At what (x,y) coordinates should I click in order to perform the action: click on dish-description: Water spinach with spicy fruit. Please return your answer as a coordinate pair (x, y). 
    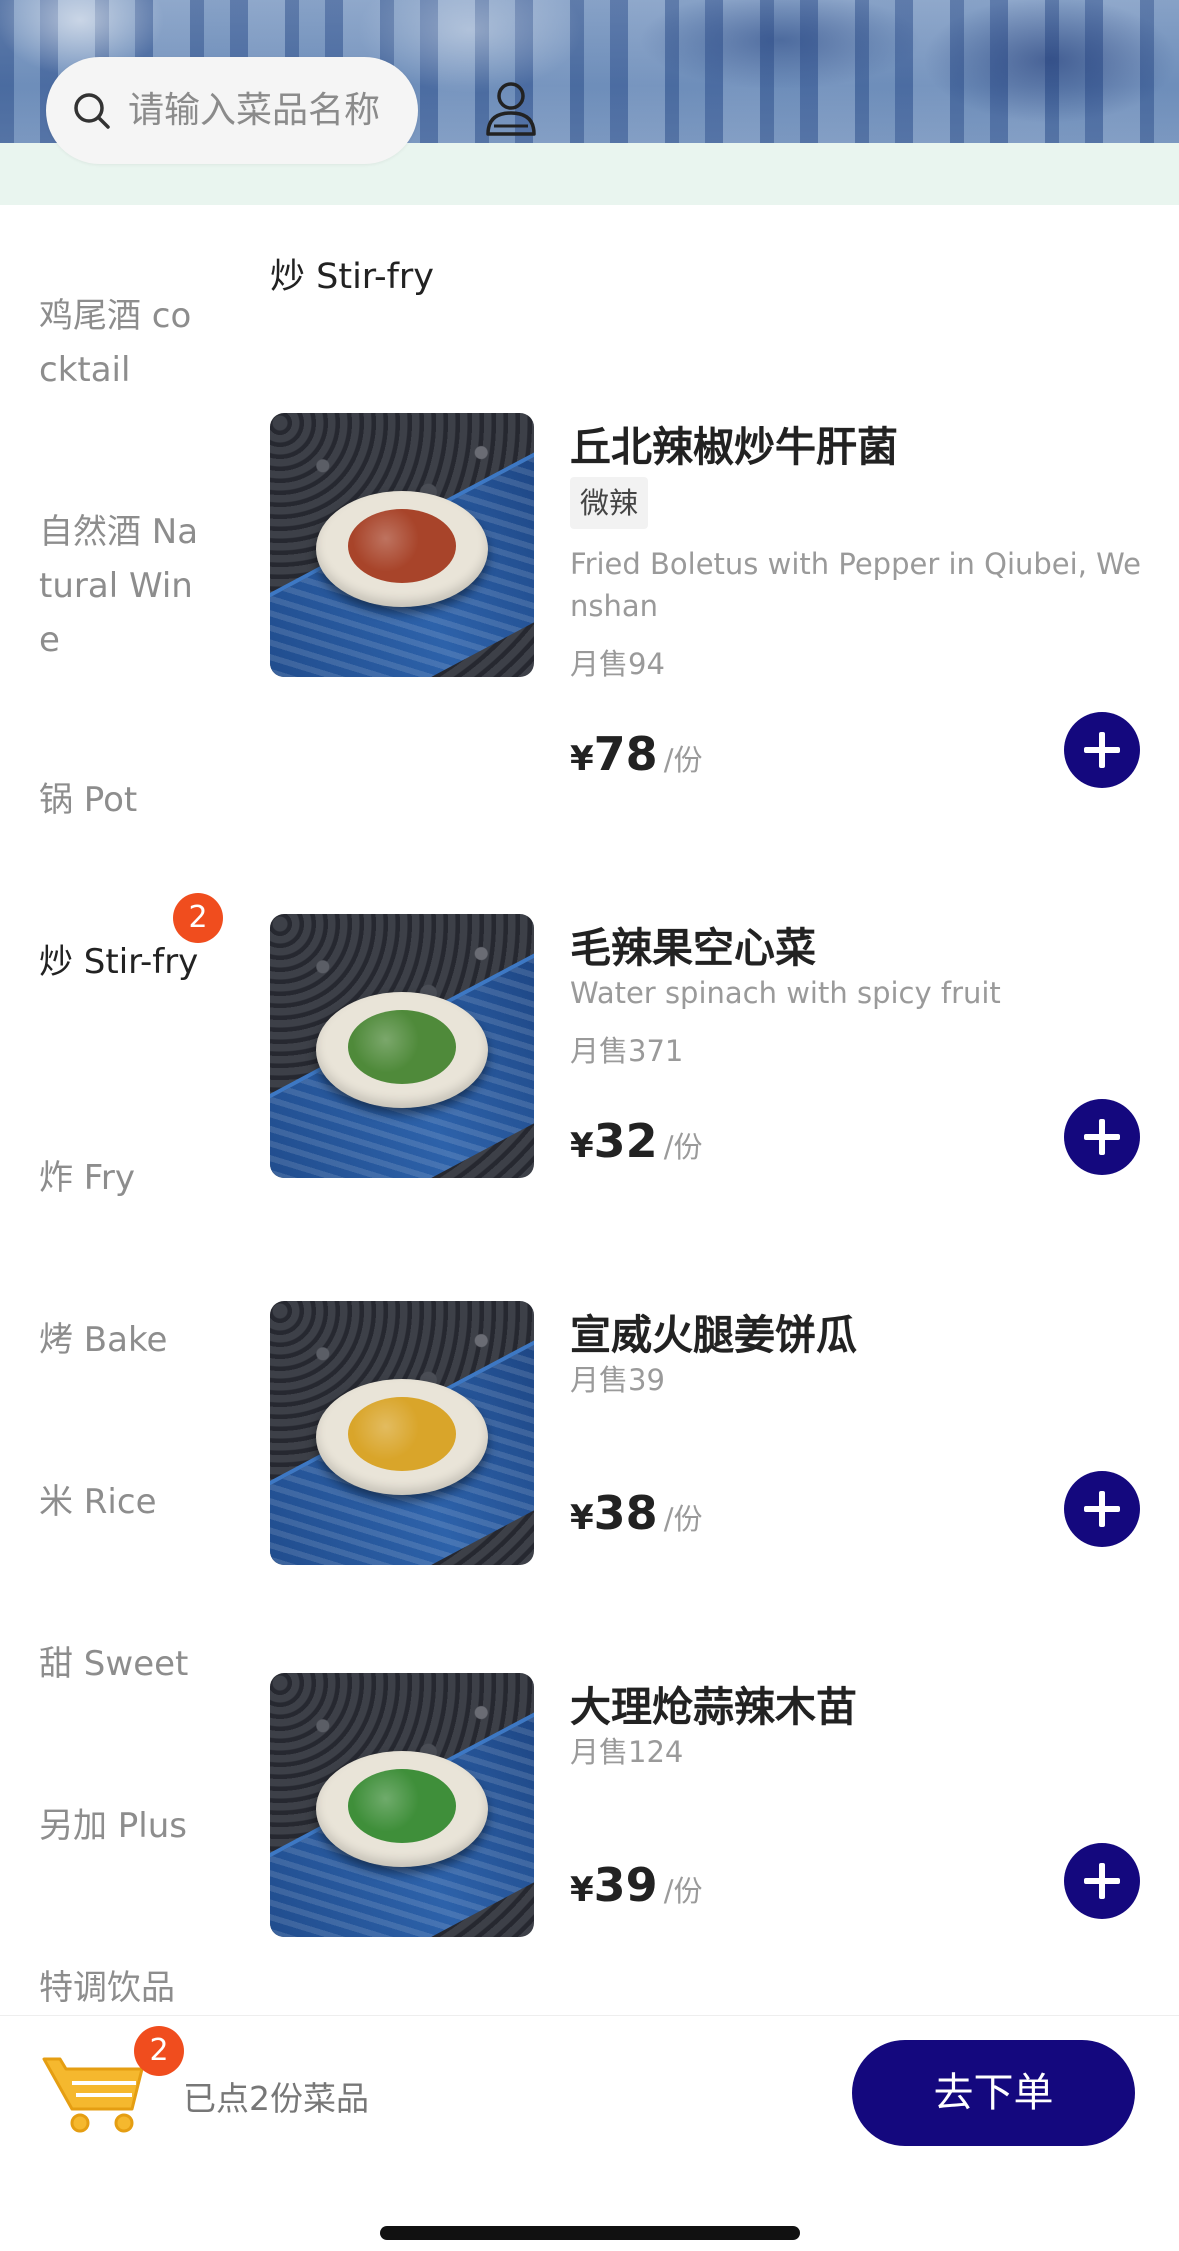
    Looking at the image, I should click on (785, 993).